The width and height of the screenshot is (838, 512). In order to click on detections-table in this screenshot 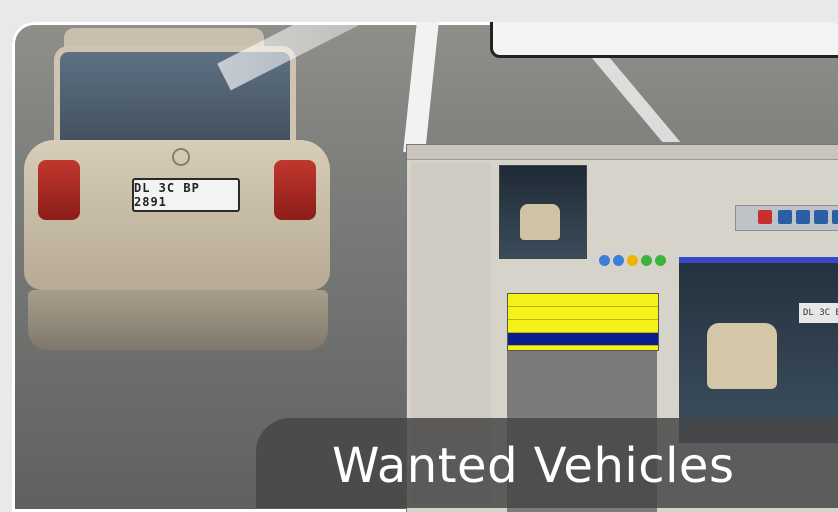, I will do `click(583, 322)`.